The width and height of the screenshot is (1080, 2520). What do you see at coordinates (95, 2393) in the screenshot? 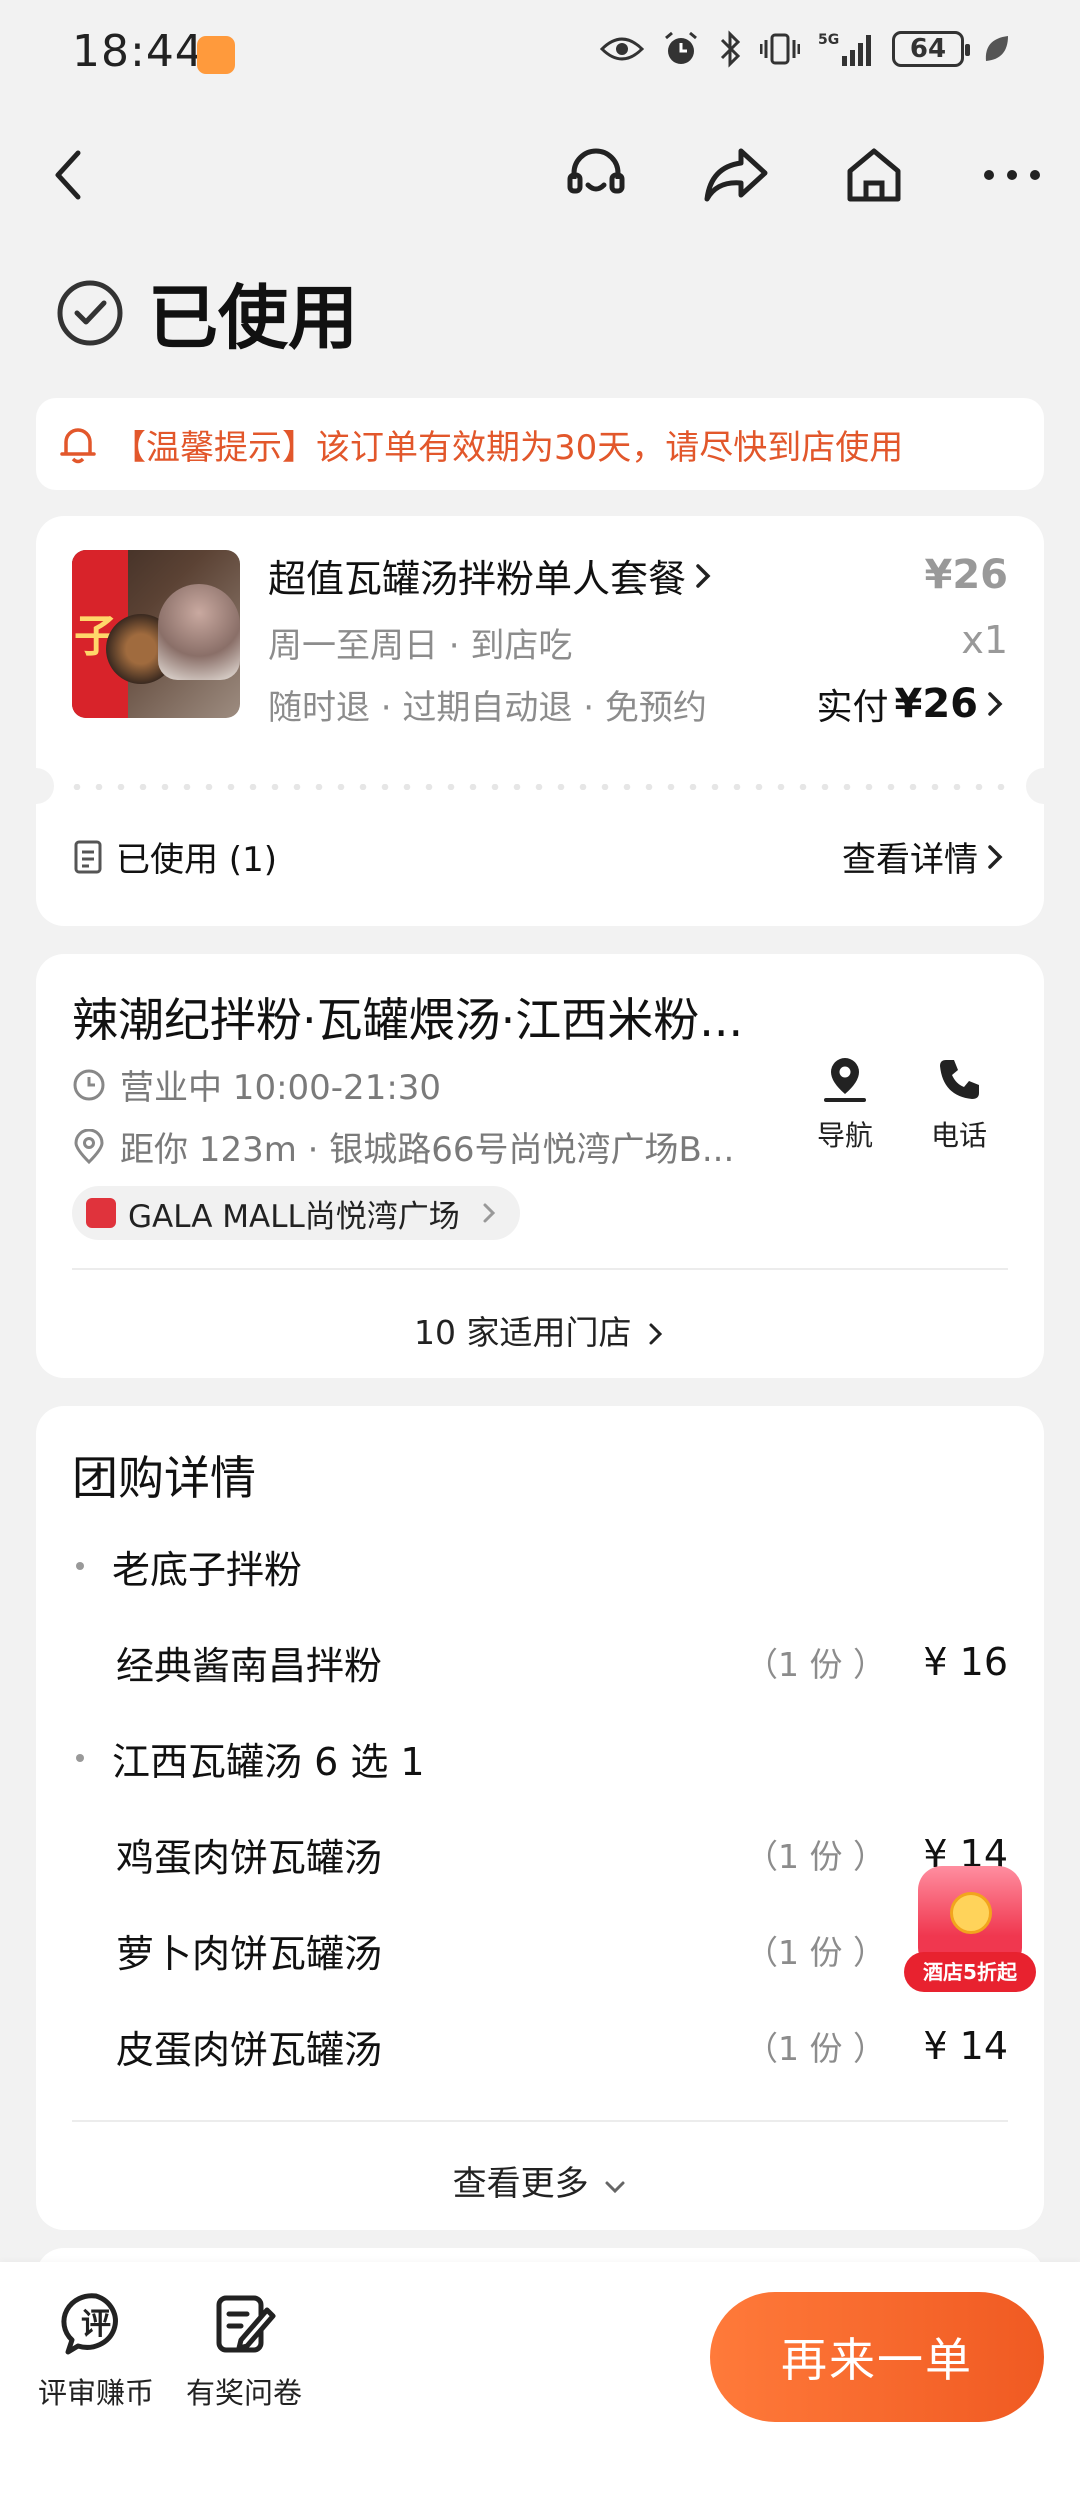
I see `review-label: 评审赚币` at bounding box center [95, 2393].